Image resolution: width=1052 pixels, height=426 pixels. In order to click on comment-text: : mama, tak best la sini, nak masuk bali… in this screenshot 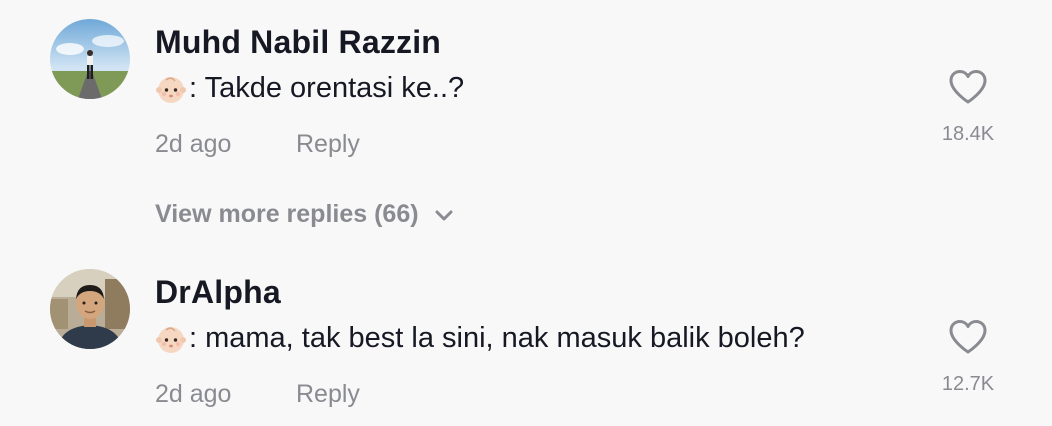, I will do `click(480, 338)`.